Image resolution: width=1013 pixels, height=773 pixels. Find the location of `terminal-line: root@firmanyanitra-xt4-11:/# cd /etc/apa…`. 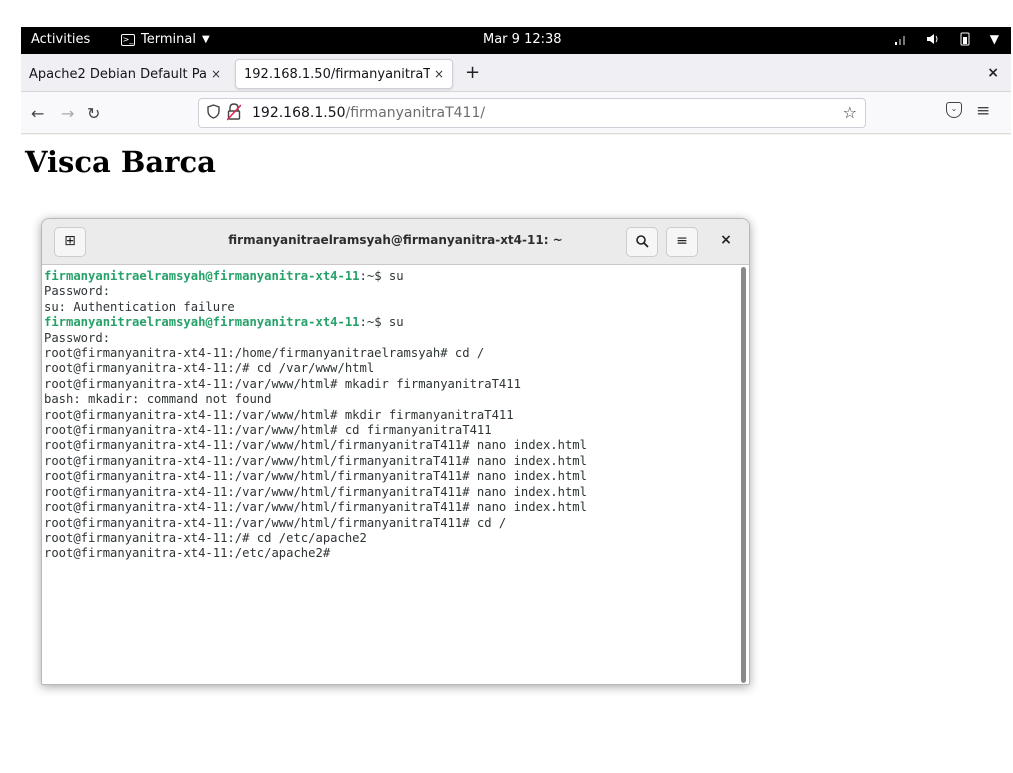

terminal-line: root@firmanyanitra-xt4-11:/# cd /etc/apa… is located at coordinates (392, 538).